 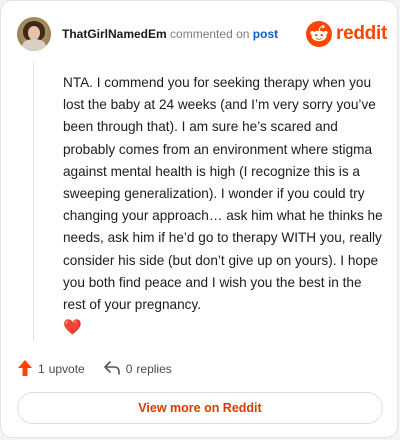 I want to click on reply-label: replies, so click(x=154, y=369).